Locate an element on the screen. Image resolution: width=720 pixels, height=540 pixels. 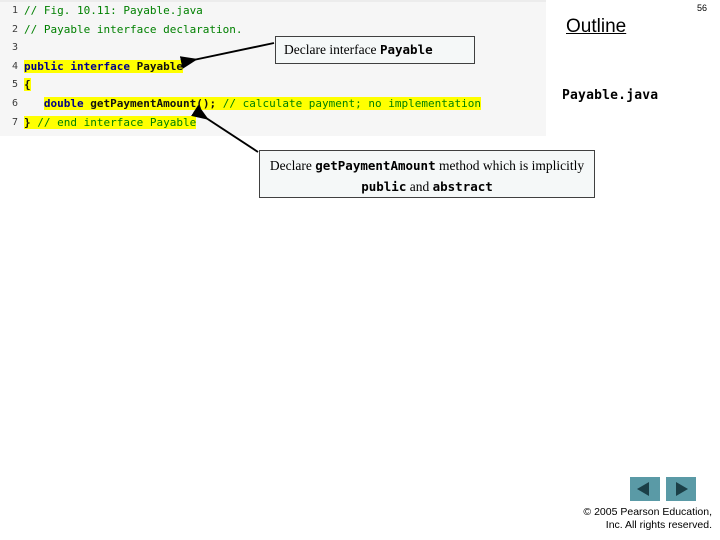
code-line-text: { is located at coordinates (27, 84).